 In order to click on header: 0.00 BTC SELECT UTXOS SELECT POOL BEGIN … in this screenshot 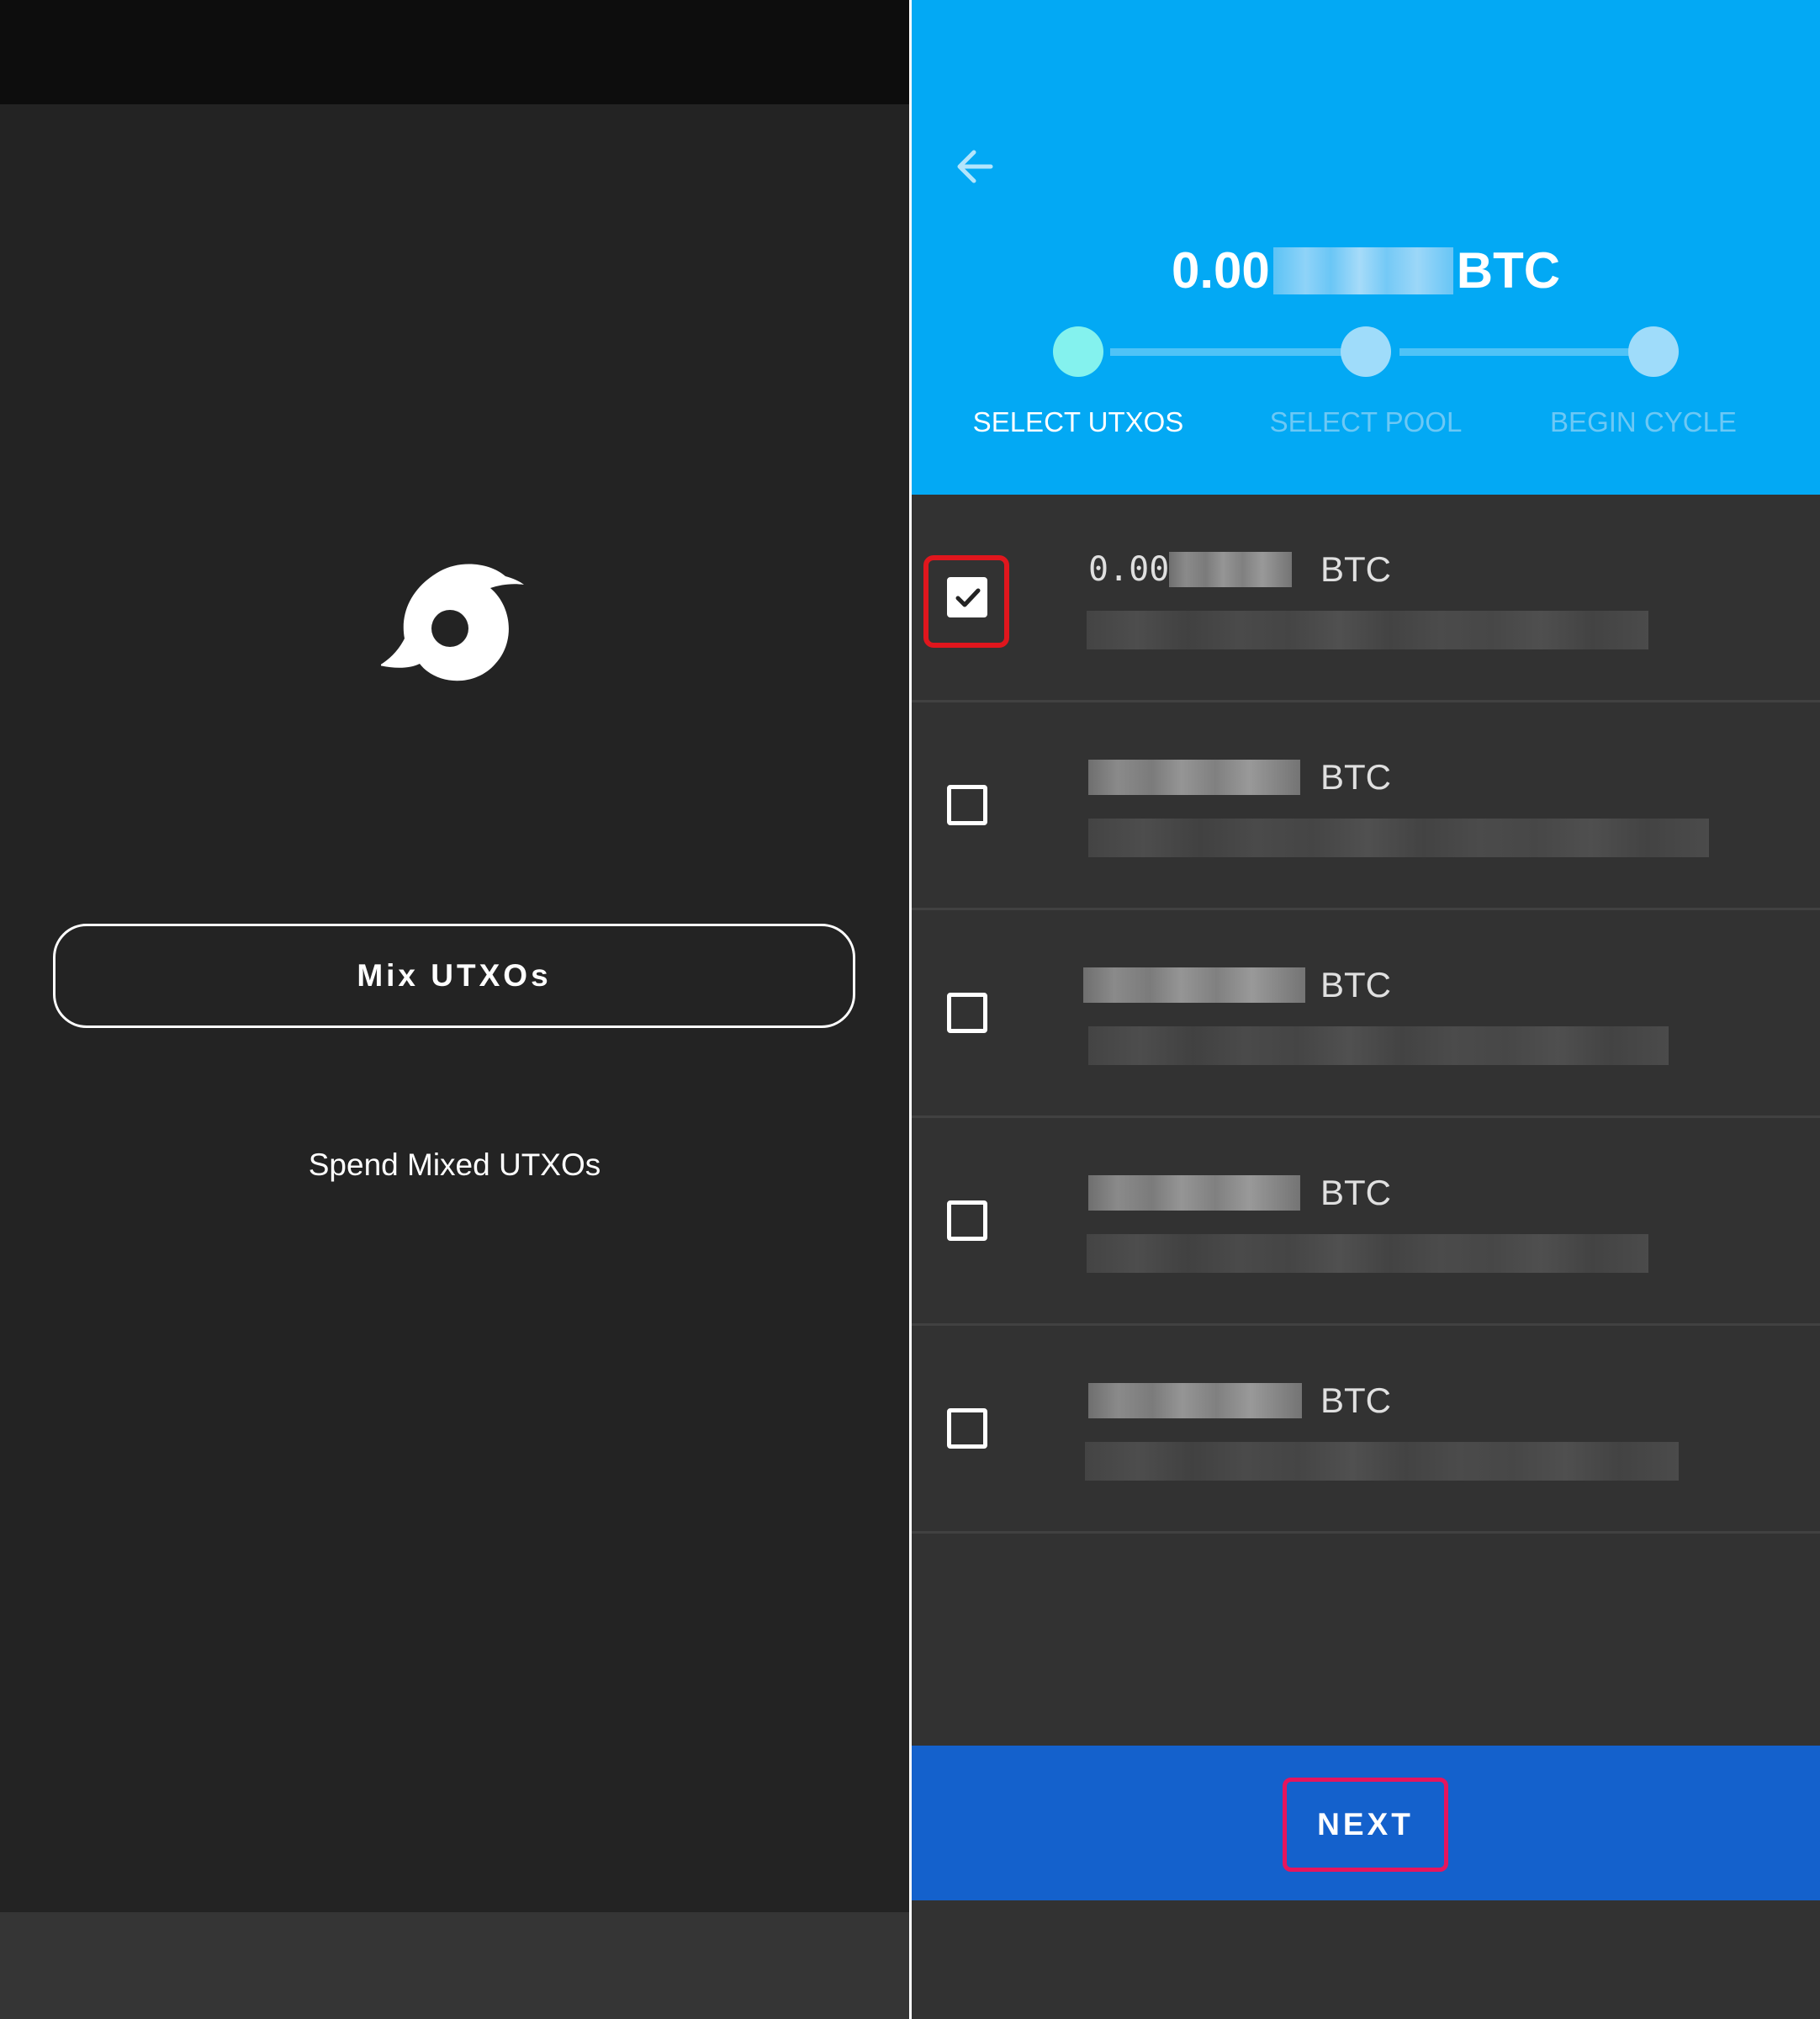, I will do `click(1366, 247)`.